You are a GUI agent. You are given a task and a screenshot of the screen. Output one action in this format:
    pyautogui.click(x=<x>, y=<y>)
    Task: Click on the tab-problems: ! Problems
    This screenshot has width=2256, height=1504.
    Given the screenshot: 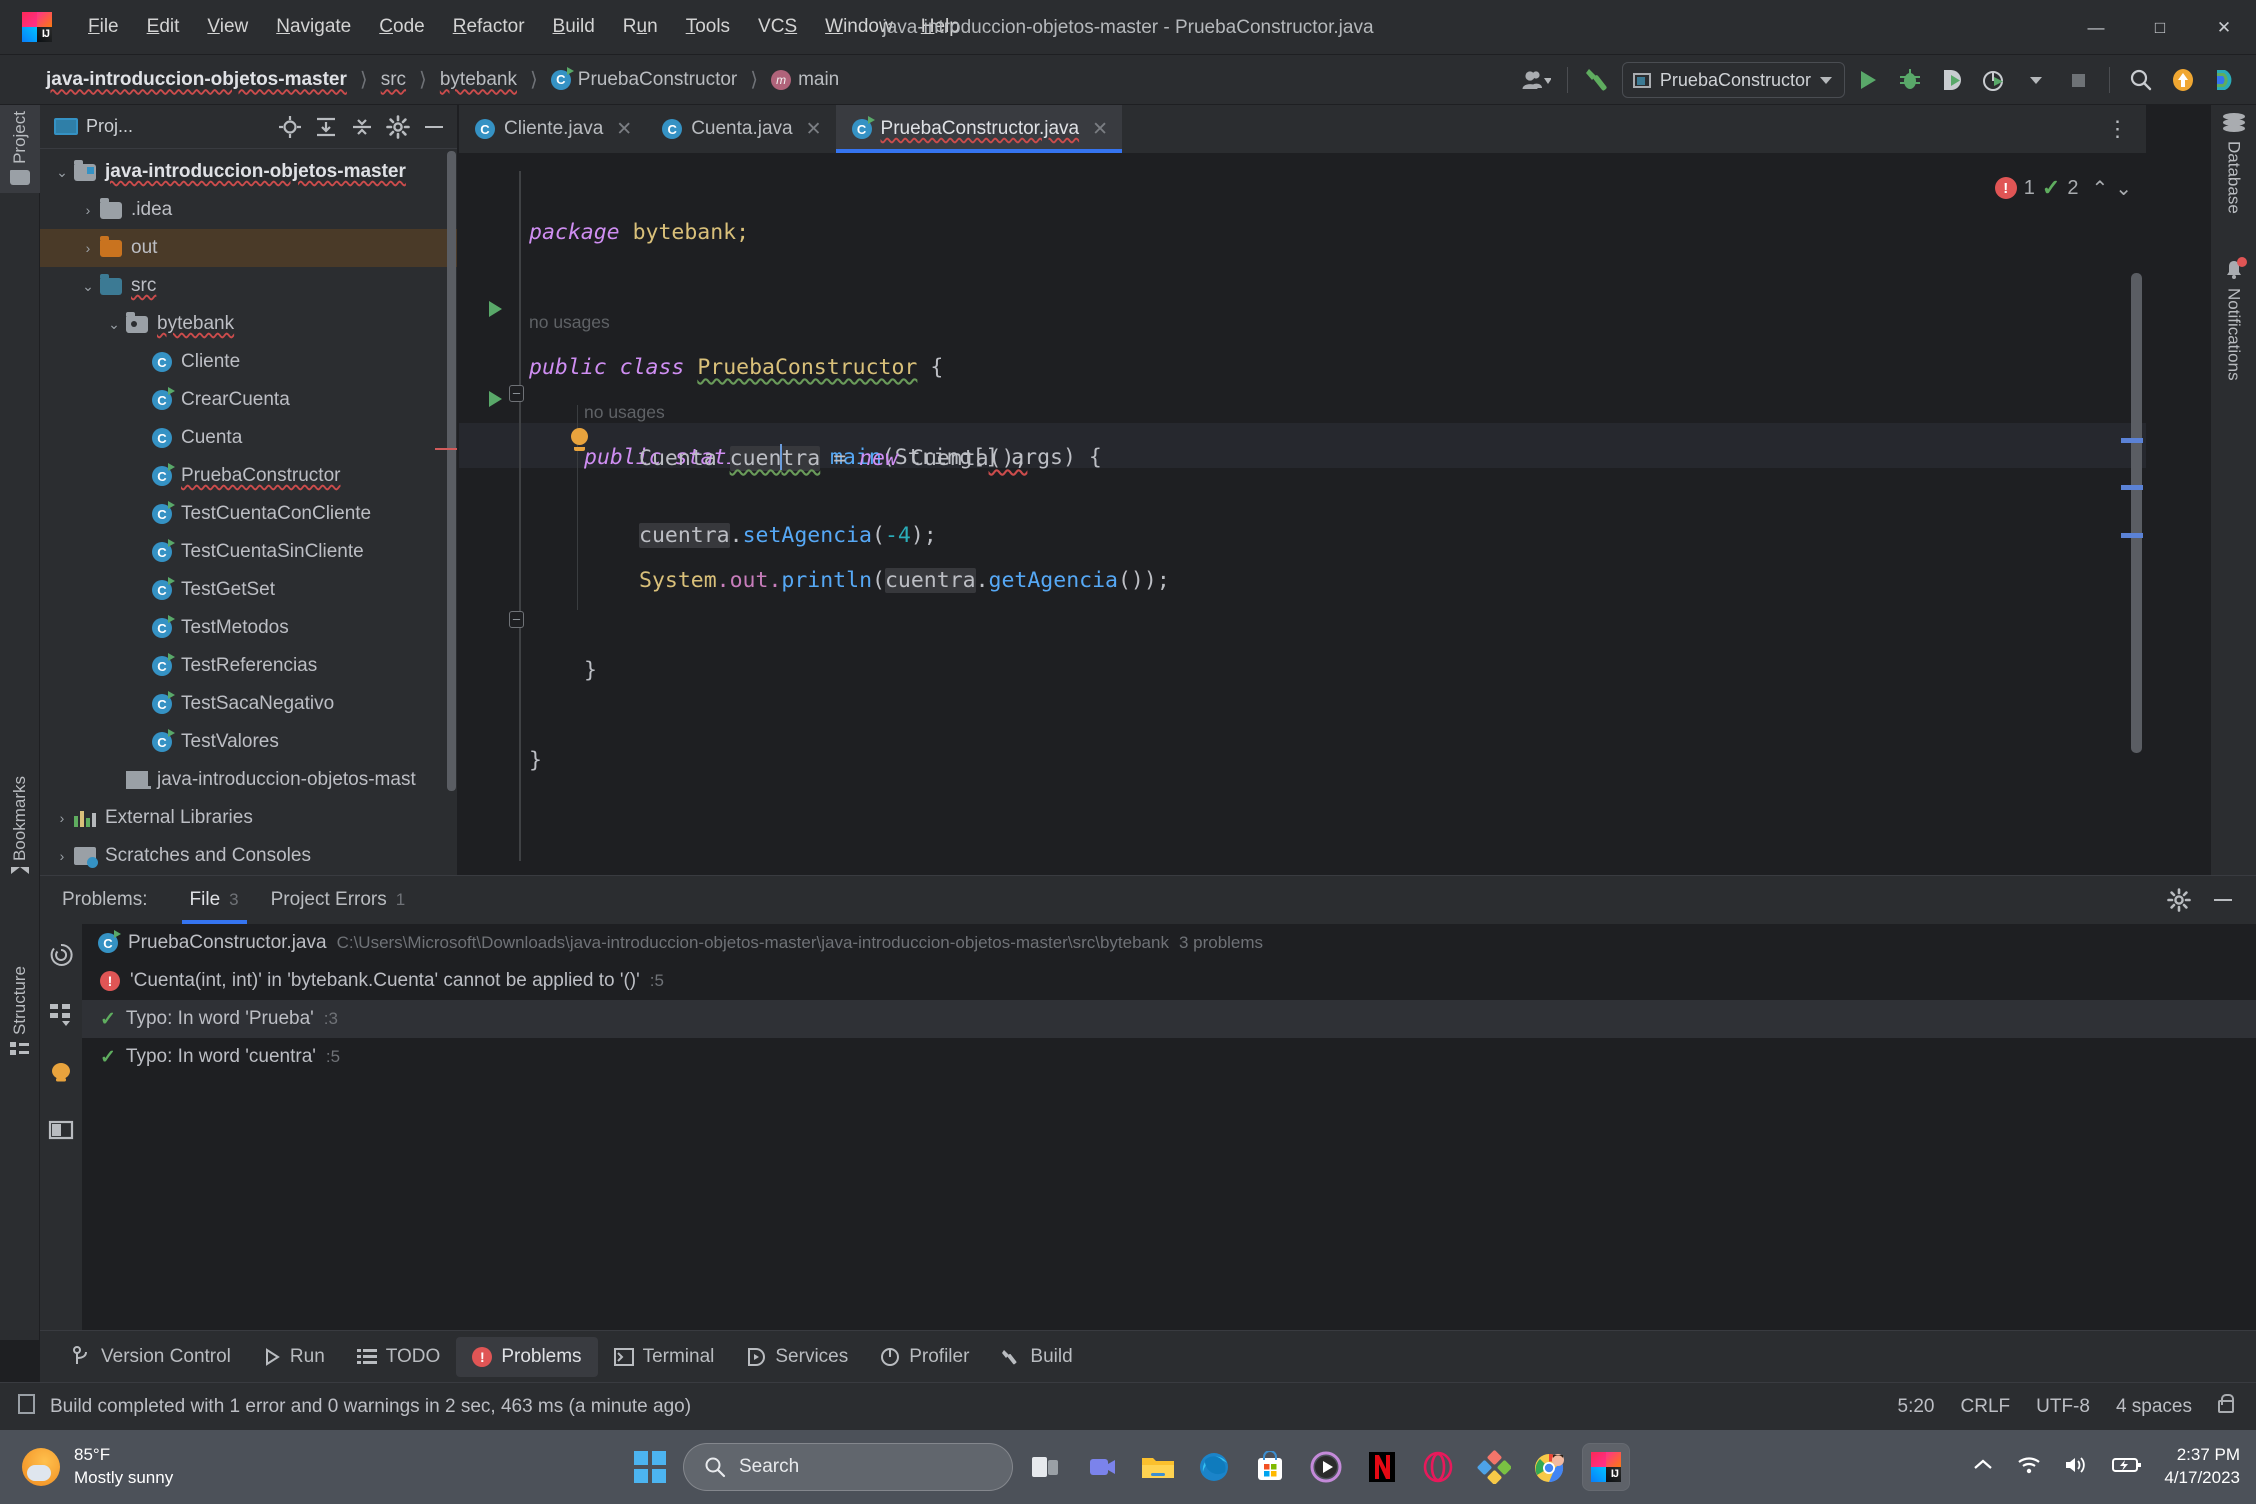 What is the action you would take?
    pyautogui.click(x=527, y=1356)
    